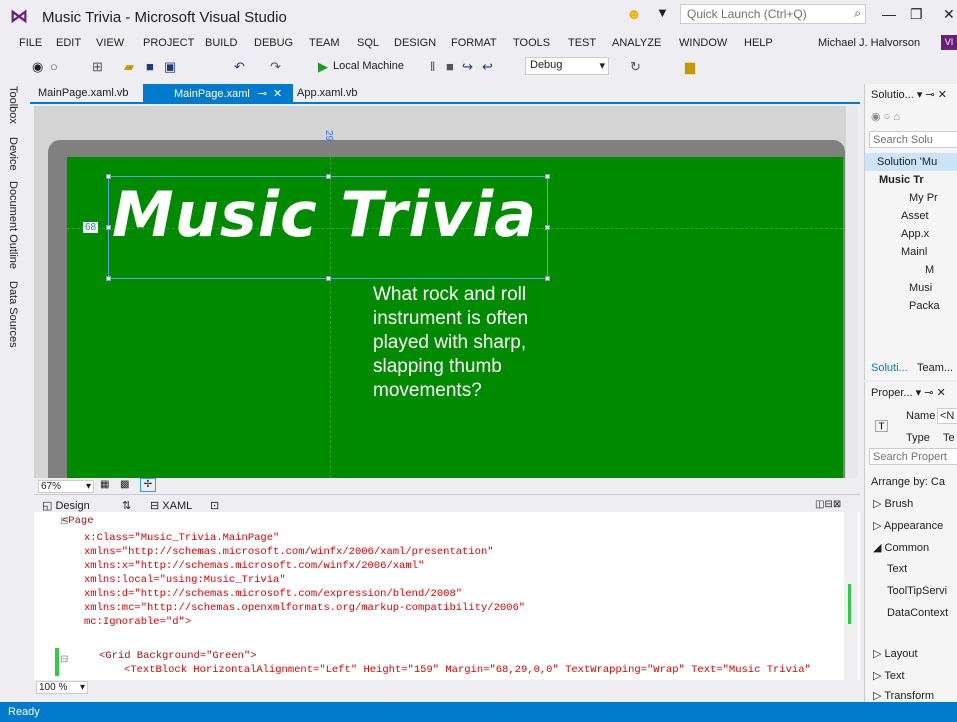 Image resolution: width=957 pixels, height=722 pixels. Describe the element at coordinates (885, 116) in the screenshot. I see `navigation-icons: ◉ ○ ⌂` at that location.